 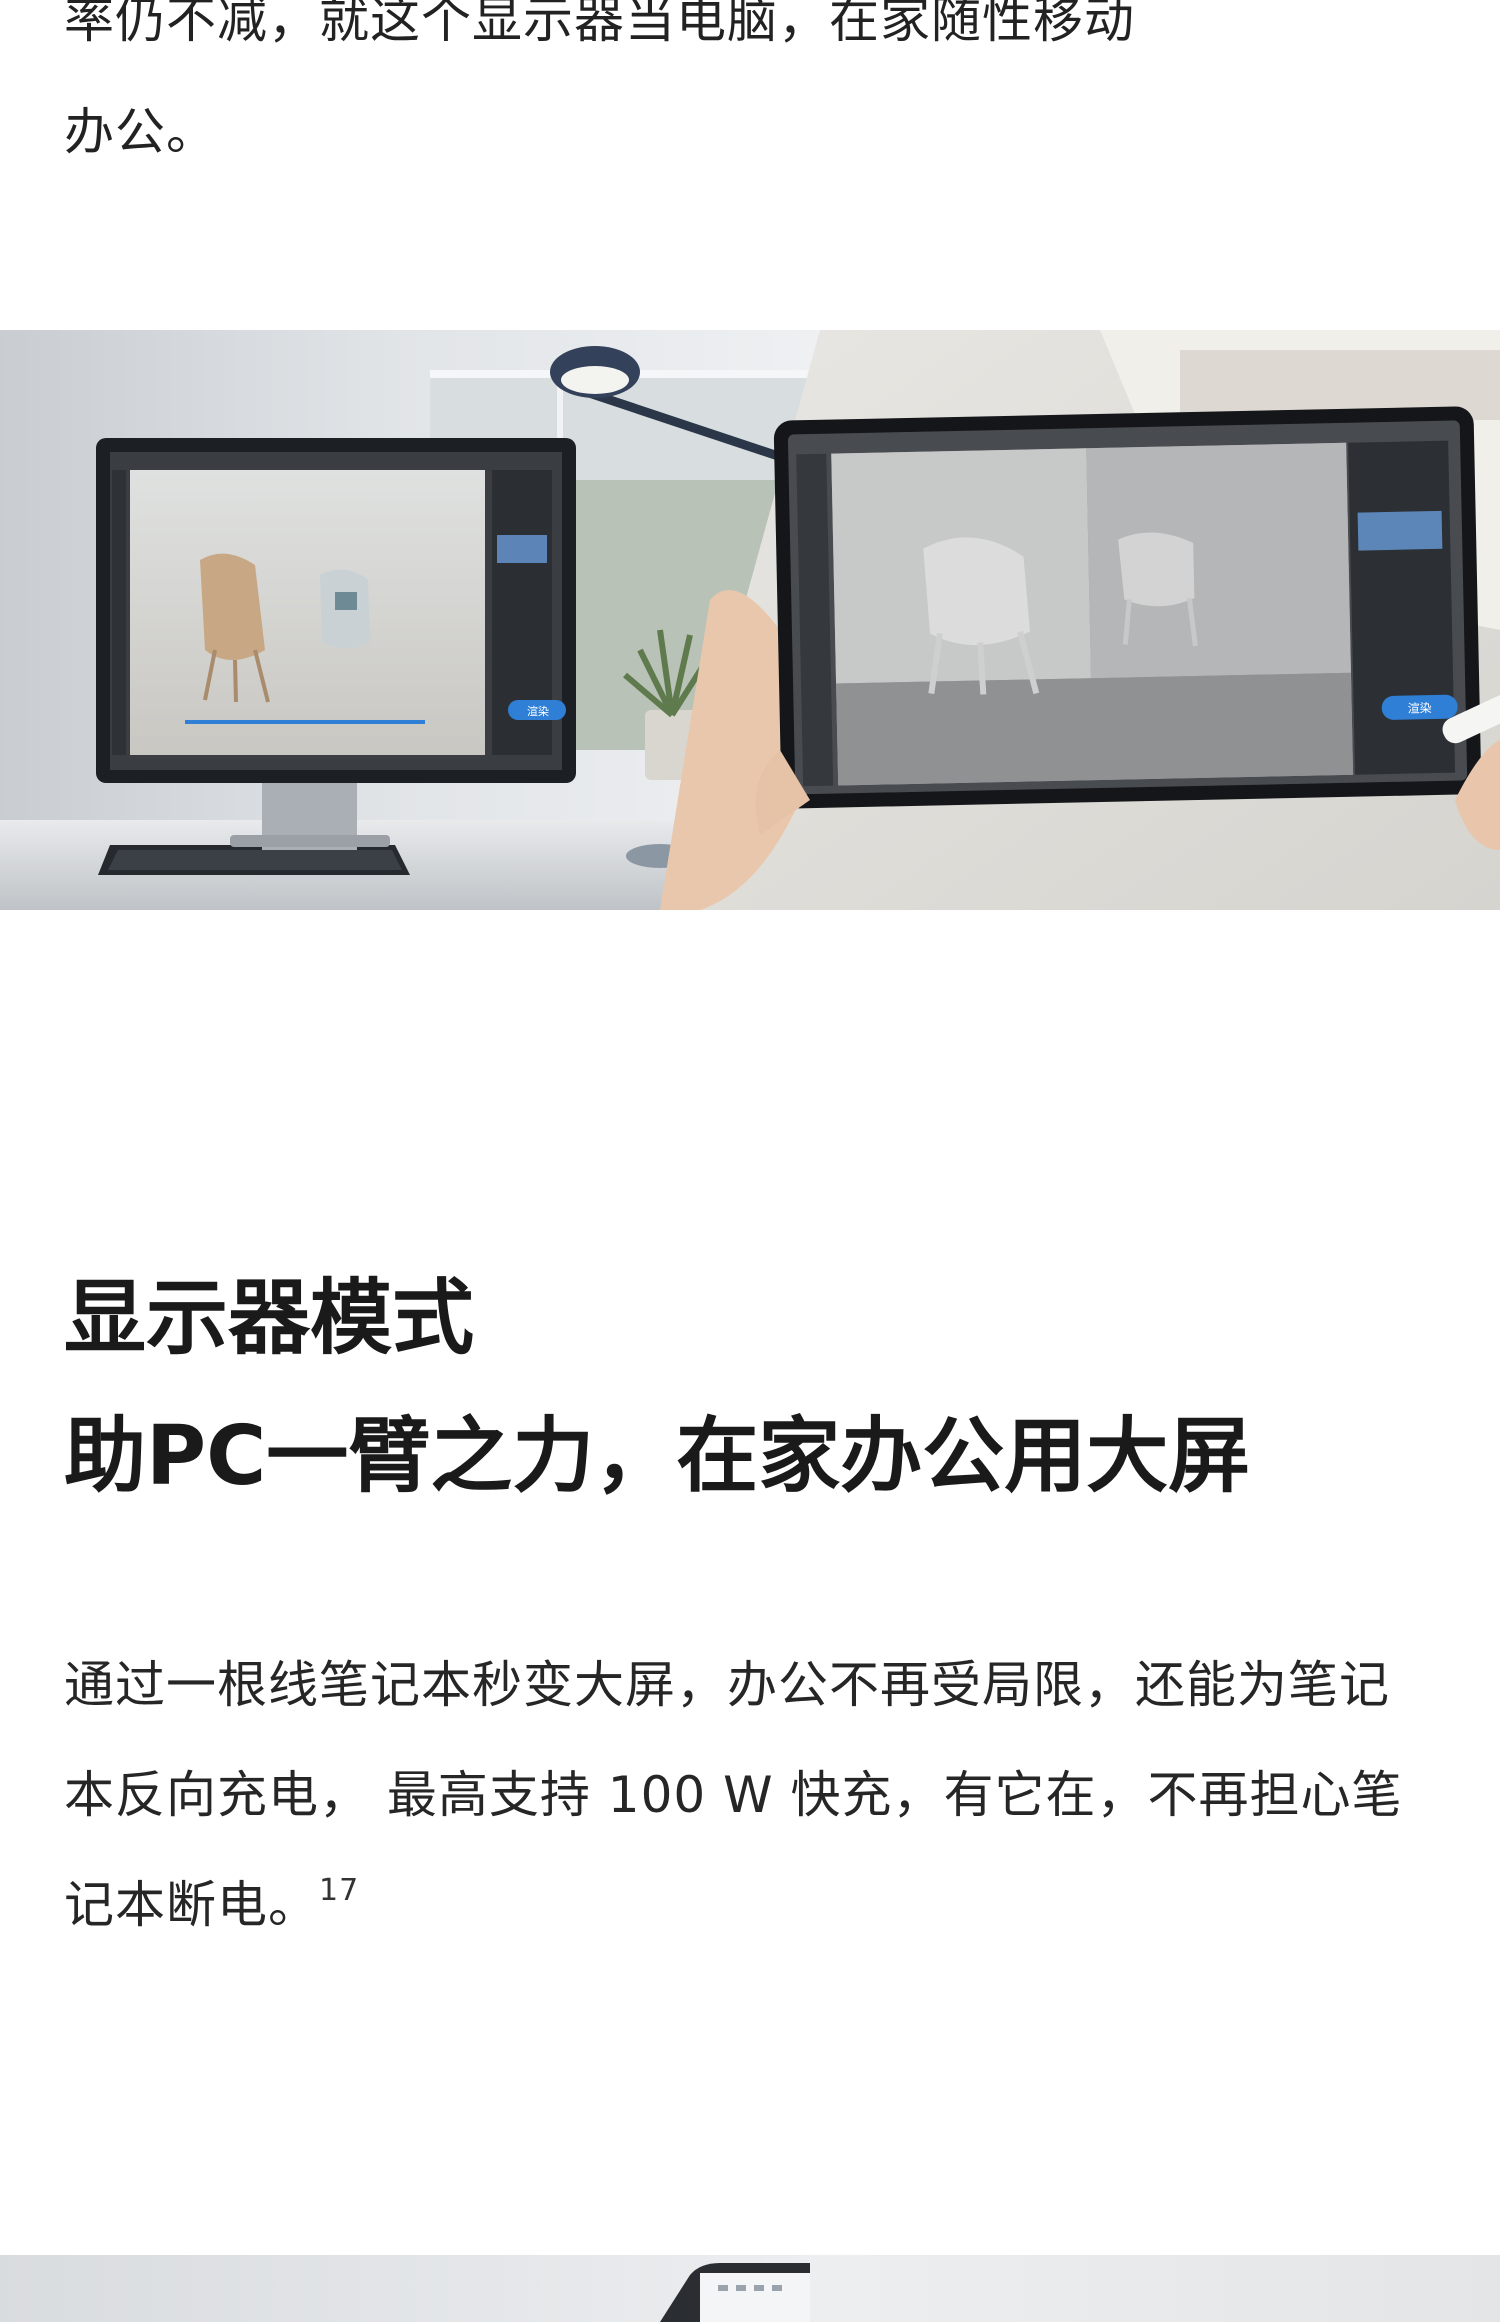 What do you see at coordinates (269, 1318) in the screenshot?
I see `section-title-line-1: 显示器模式` at bounding box center [269, 1318].